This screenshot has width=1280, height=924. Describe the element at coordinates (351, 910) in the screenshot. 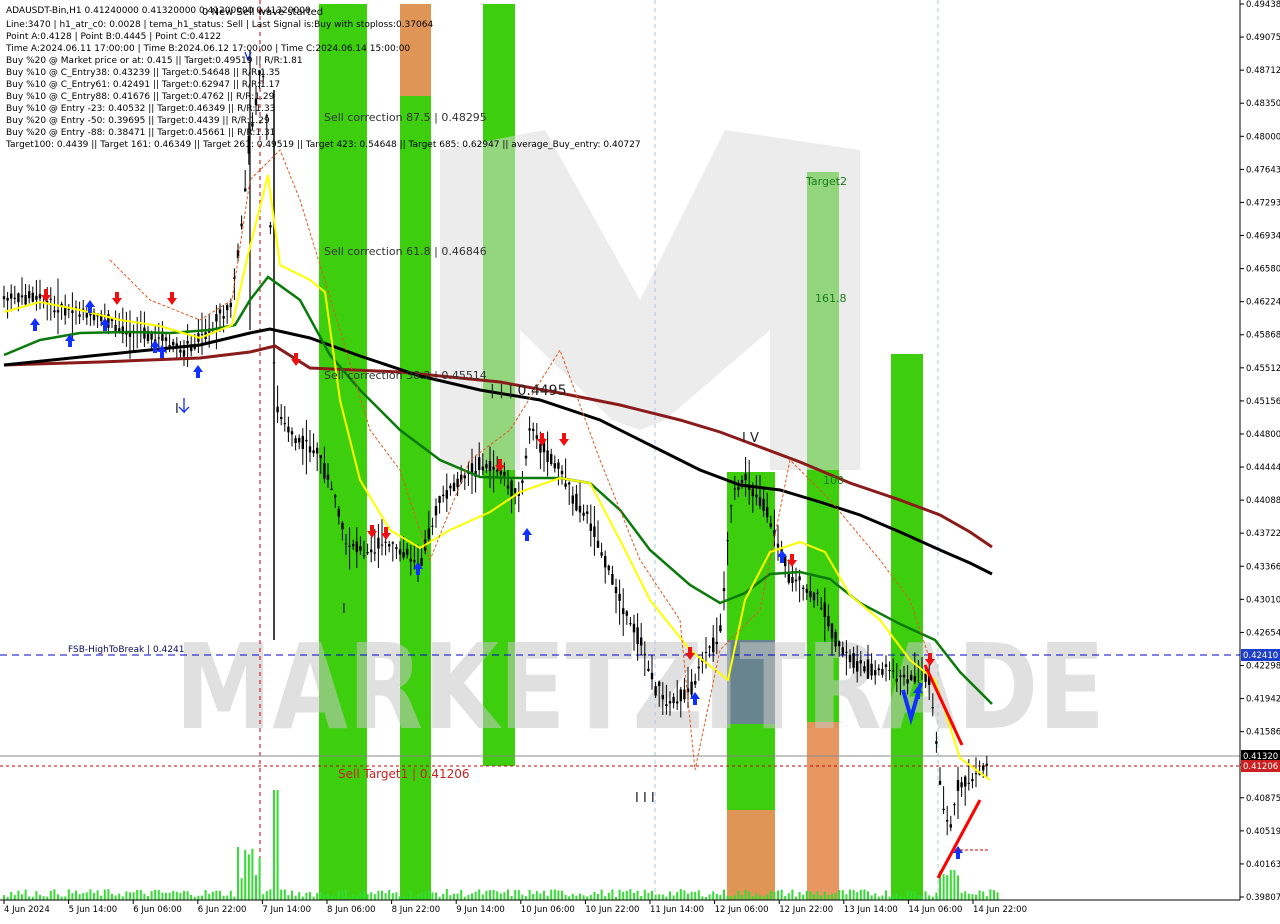

I see `time-tick-label-5: 8 Jun 06:00` at that location.